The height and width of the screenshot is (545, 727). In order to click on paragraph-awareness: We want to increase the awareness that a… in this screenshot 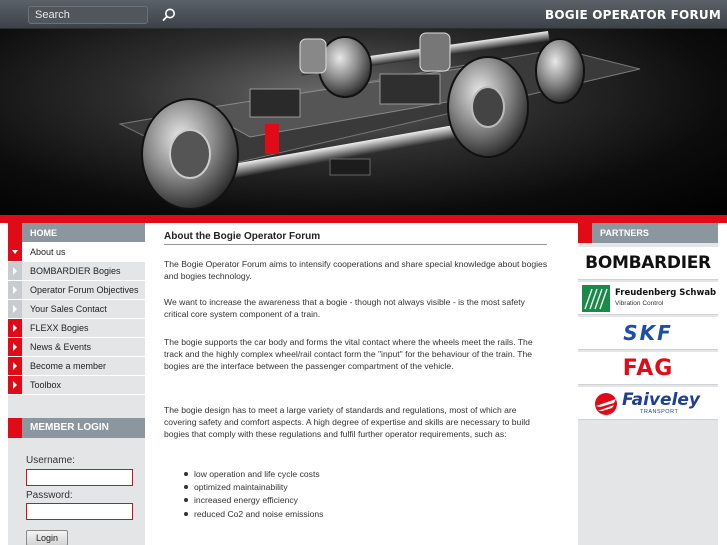, I will do `click(344, 308)`.